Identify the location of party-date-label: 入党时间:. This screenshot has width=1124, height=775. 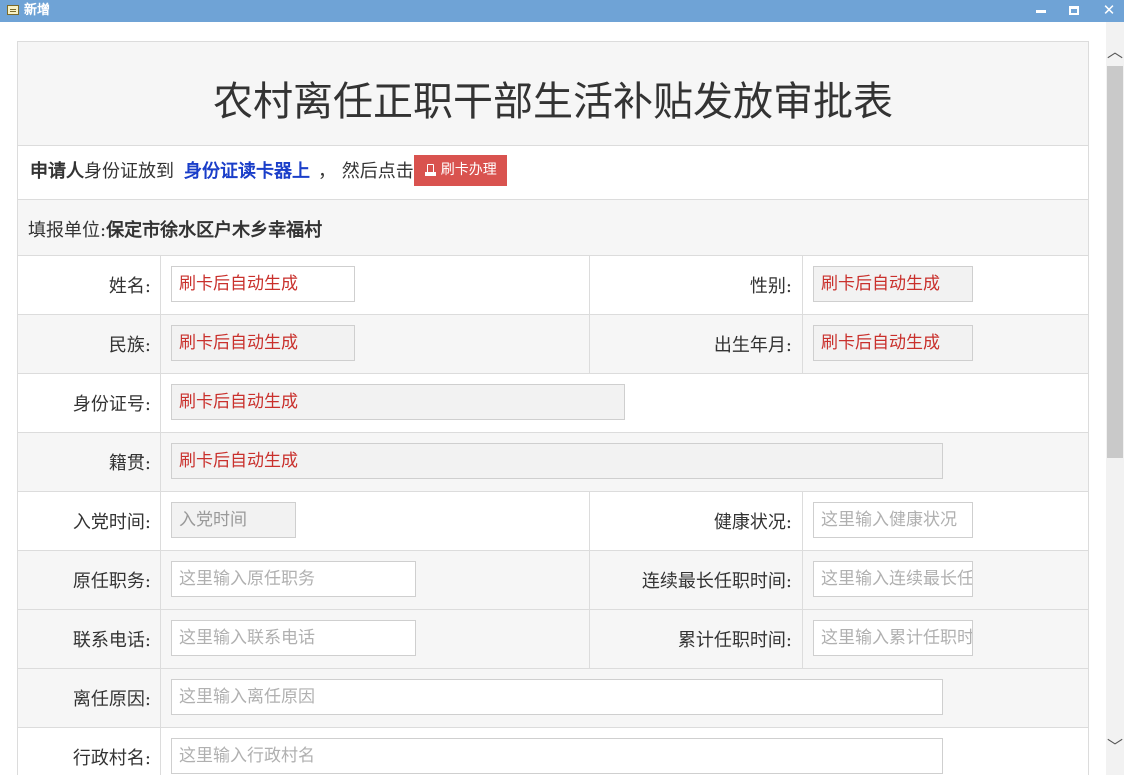
(111, 522).